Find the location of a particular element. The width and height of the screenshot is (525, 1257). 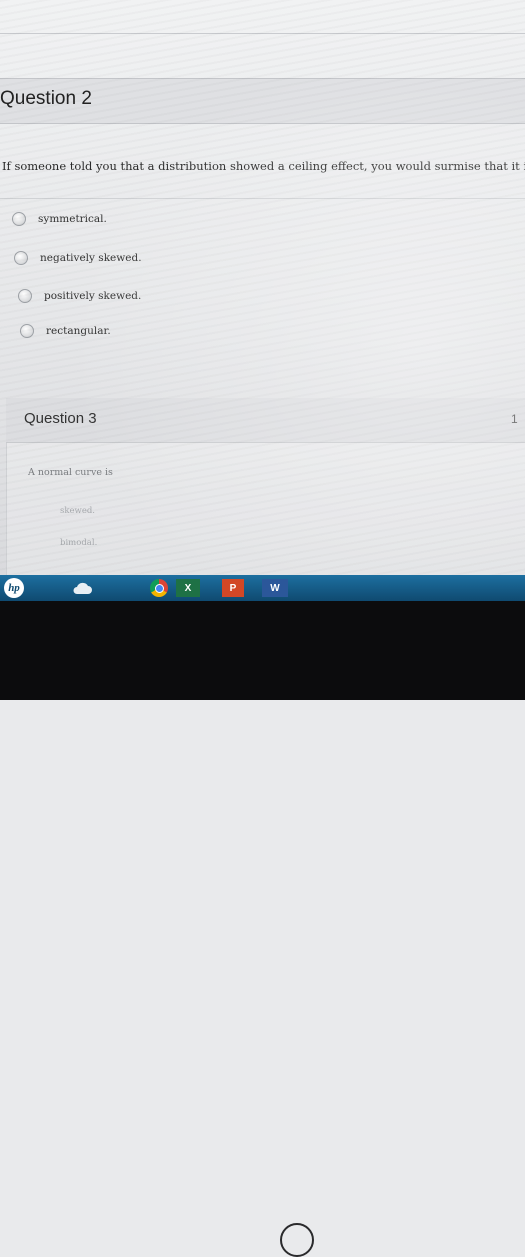

question-3-option-skewed: skewed. is located at coordinates (77, 511).